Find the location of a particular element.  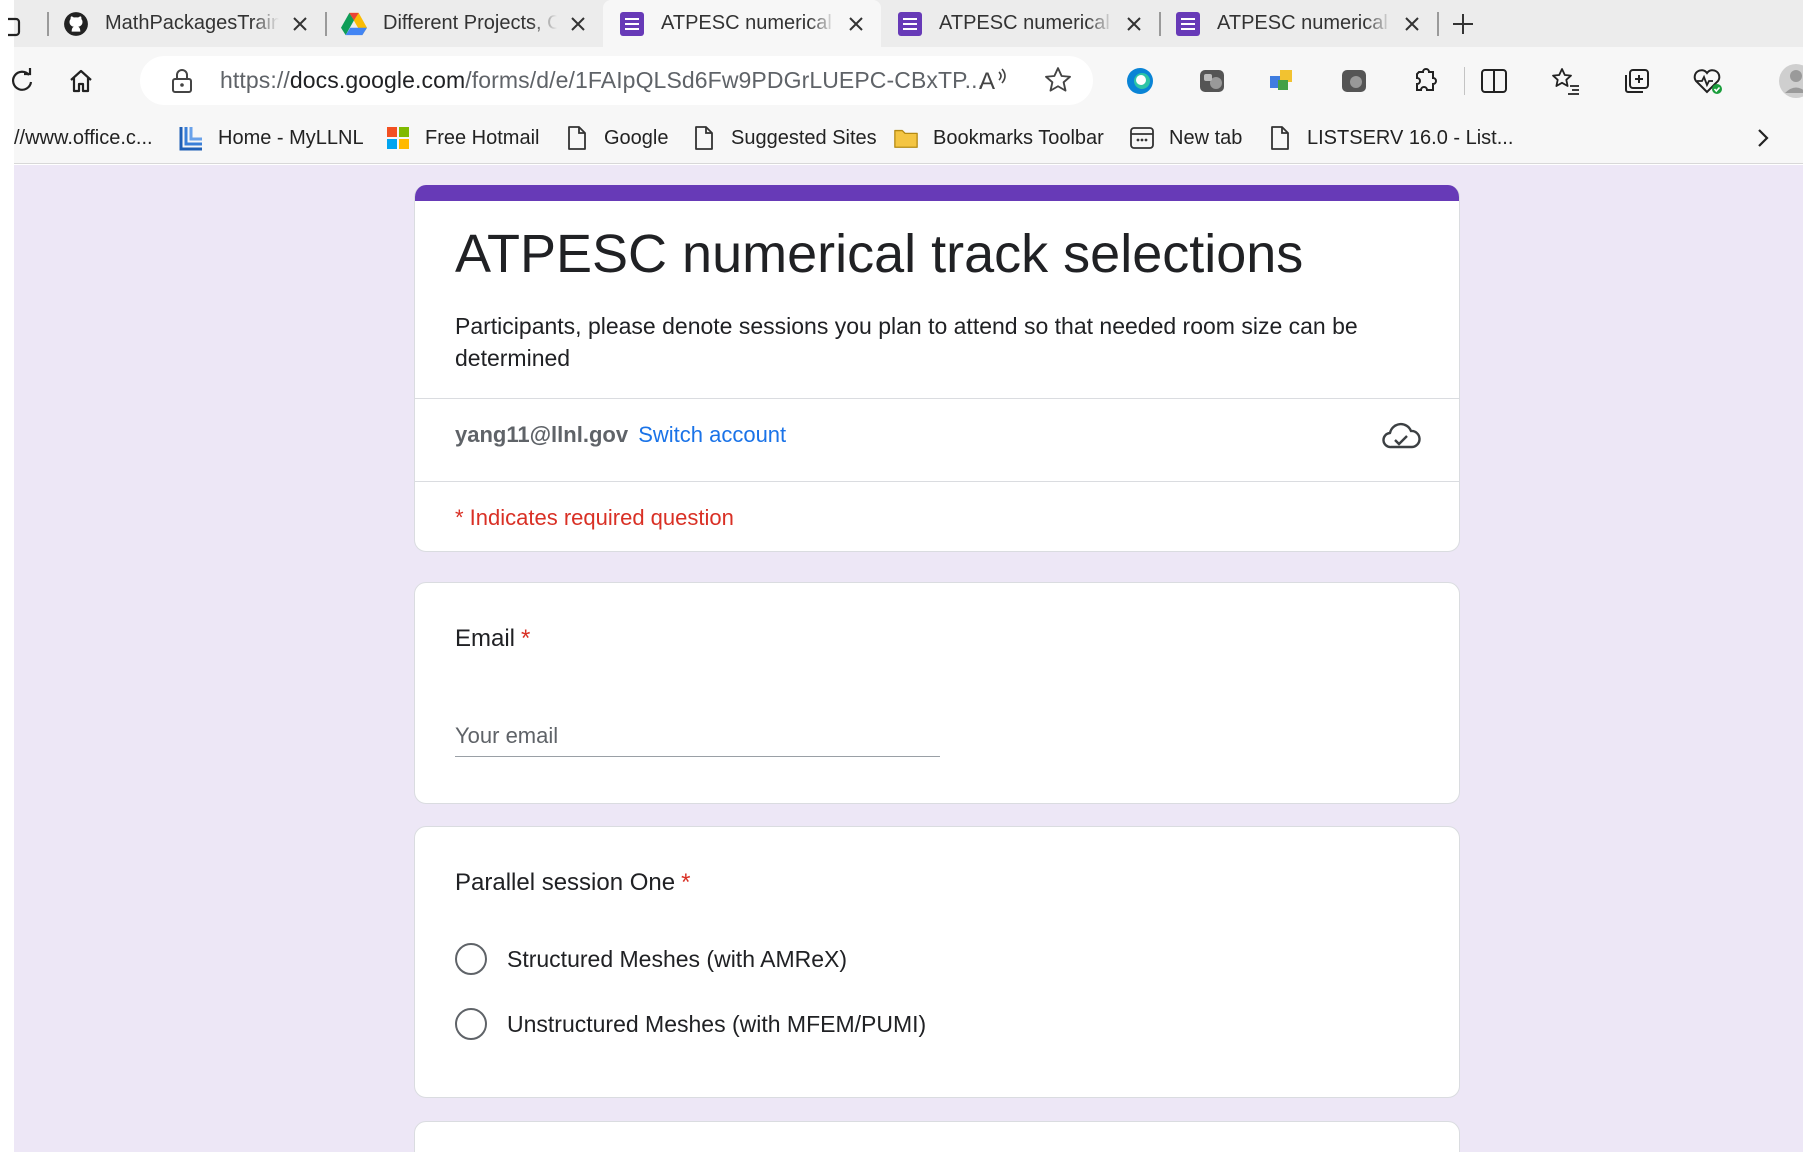

new-tab-icon is located at coordinates (1142, 138).